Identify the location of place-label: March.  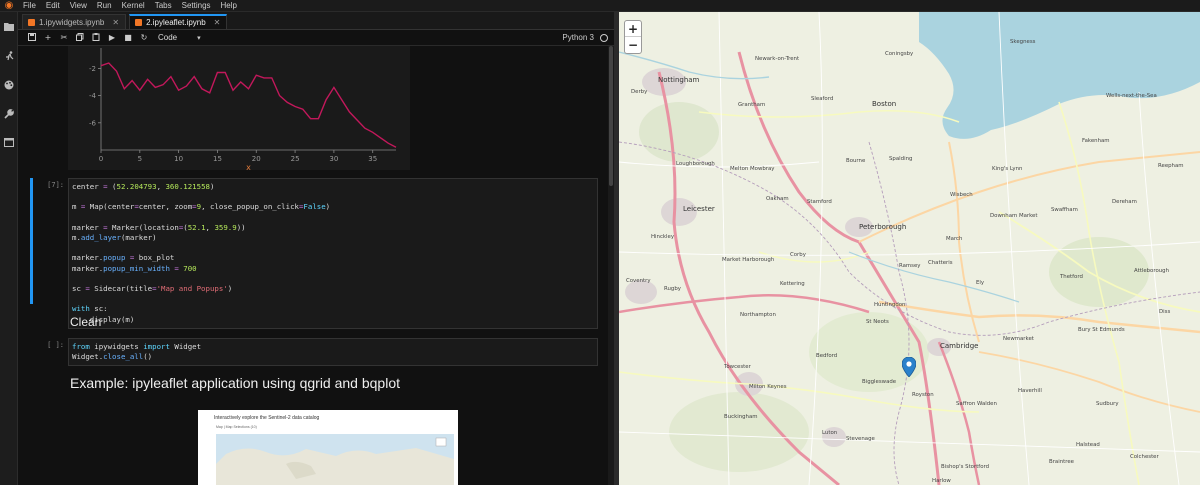
(954, 239).